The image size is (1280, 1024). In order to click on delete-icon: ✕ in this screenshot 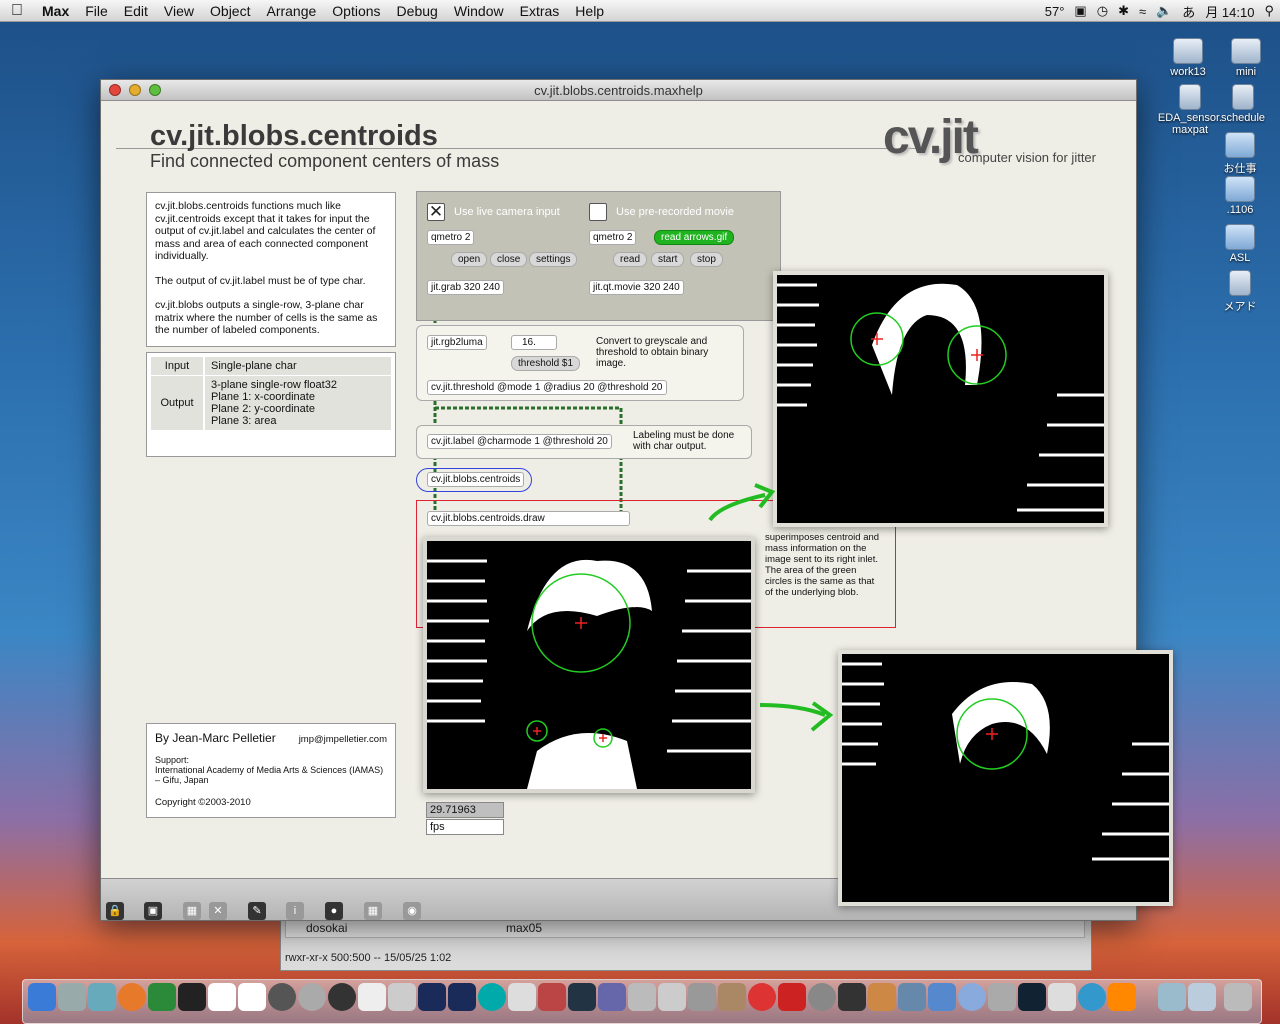, I will do `click(218, 911)`.